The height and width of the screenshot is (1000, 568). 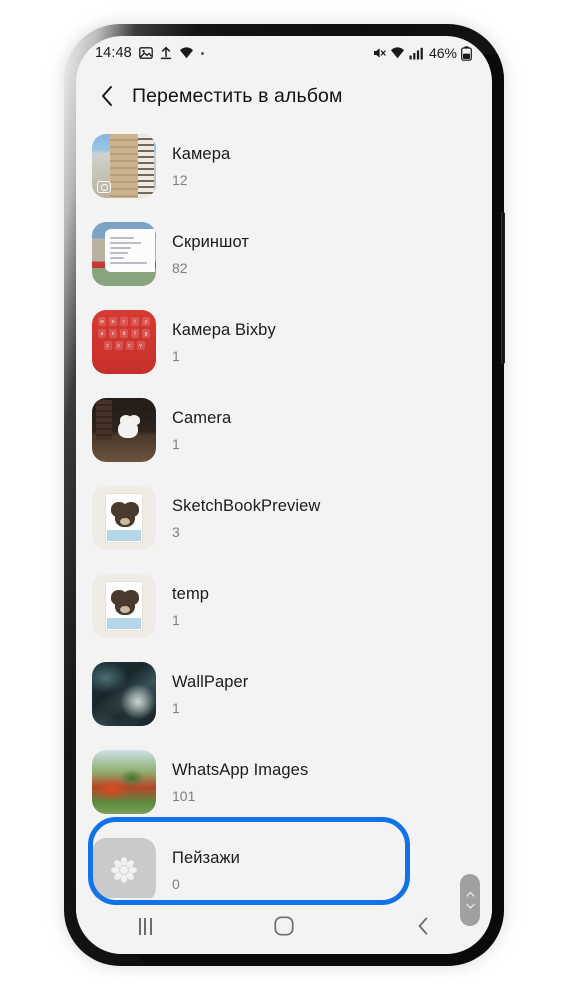 What do you see at coordinates (102, 321) in the screenshot?
I see `key: w` at bounding box center [102, 321].